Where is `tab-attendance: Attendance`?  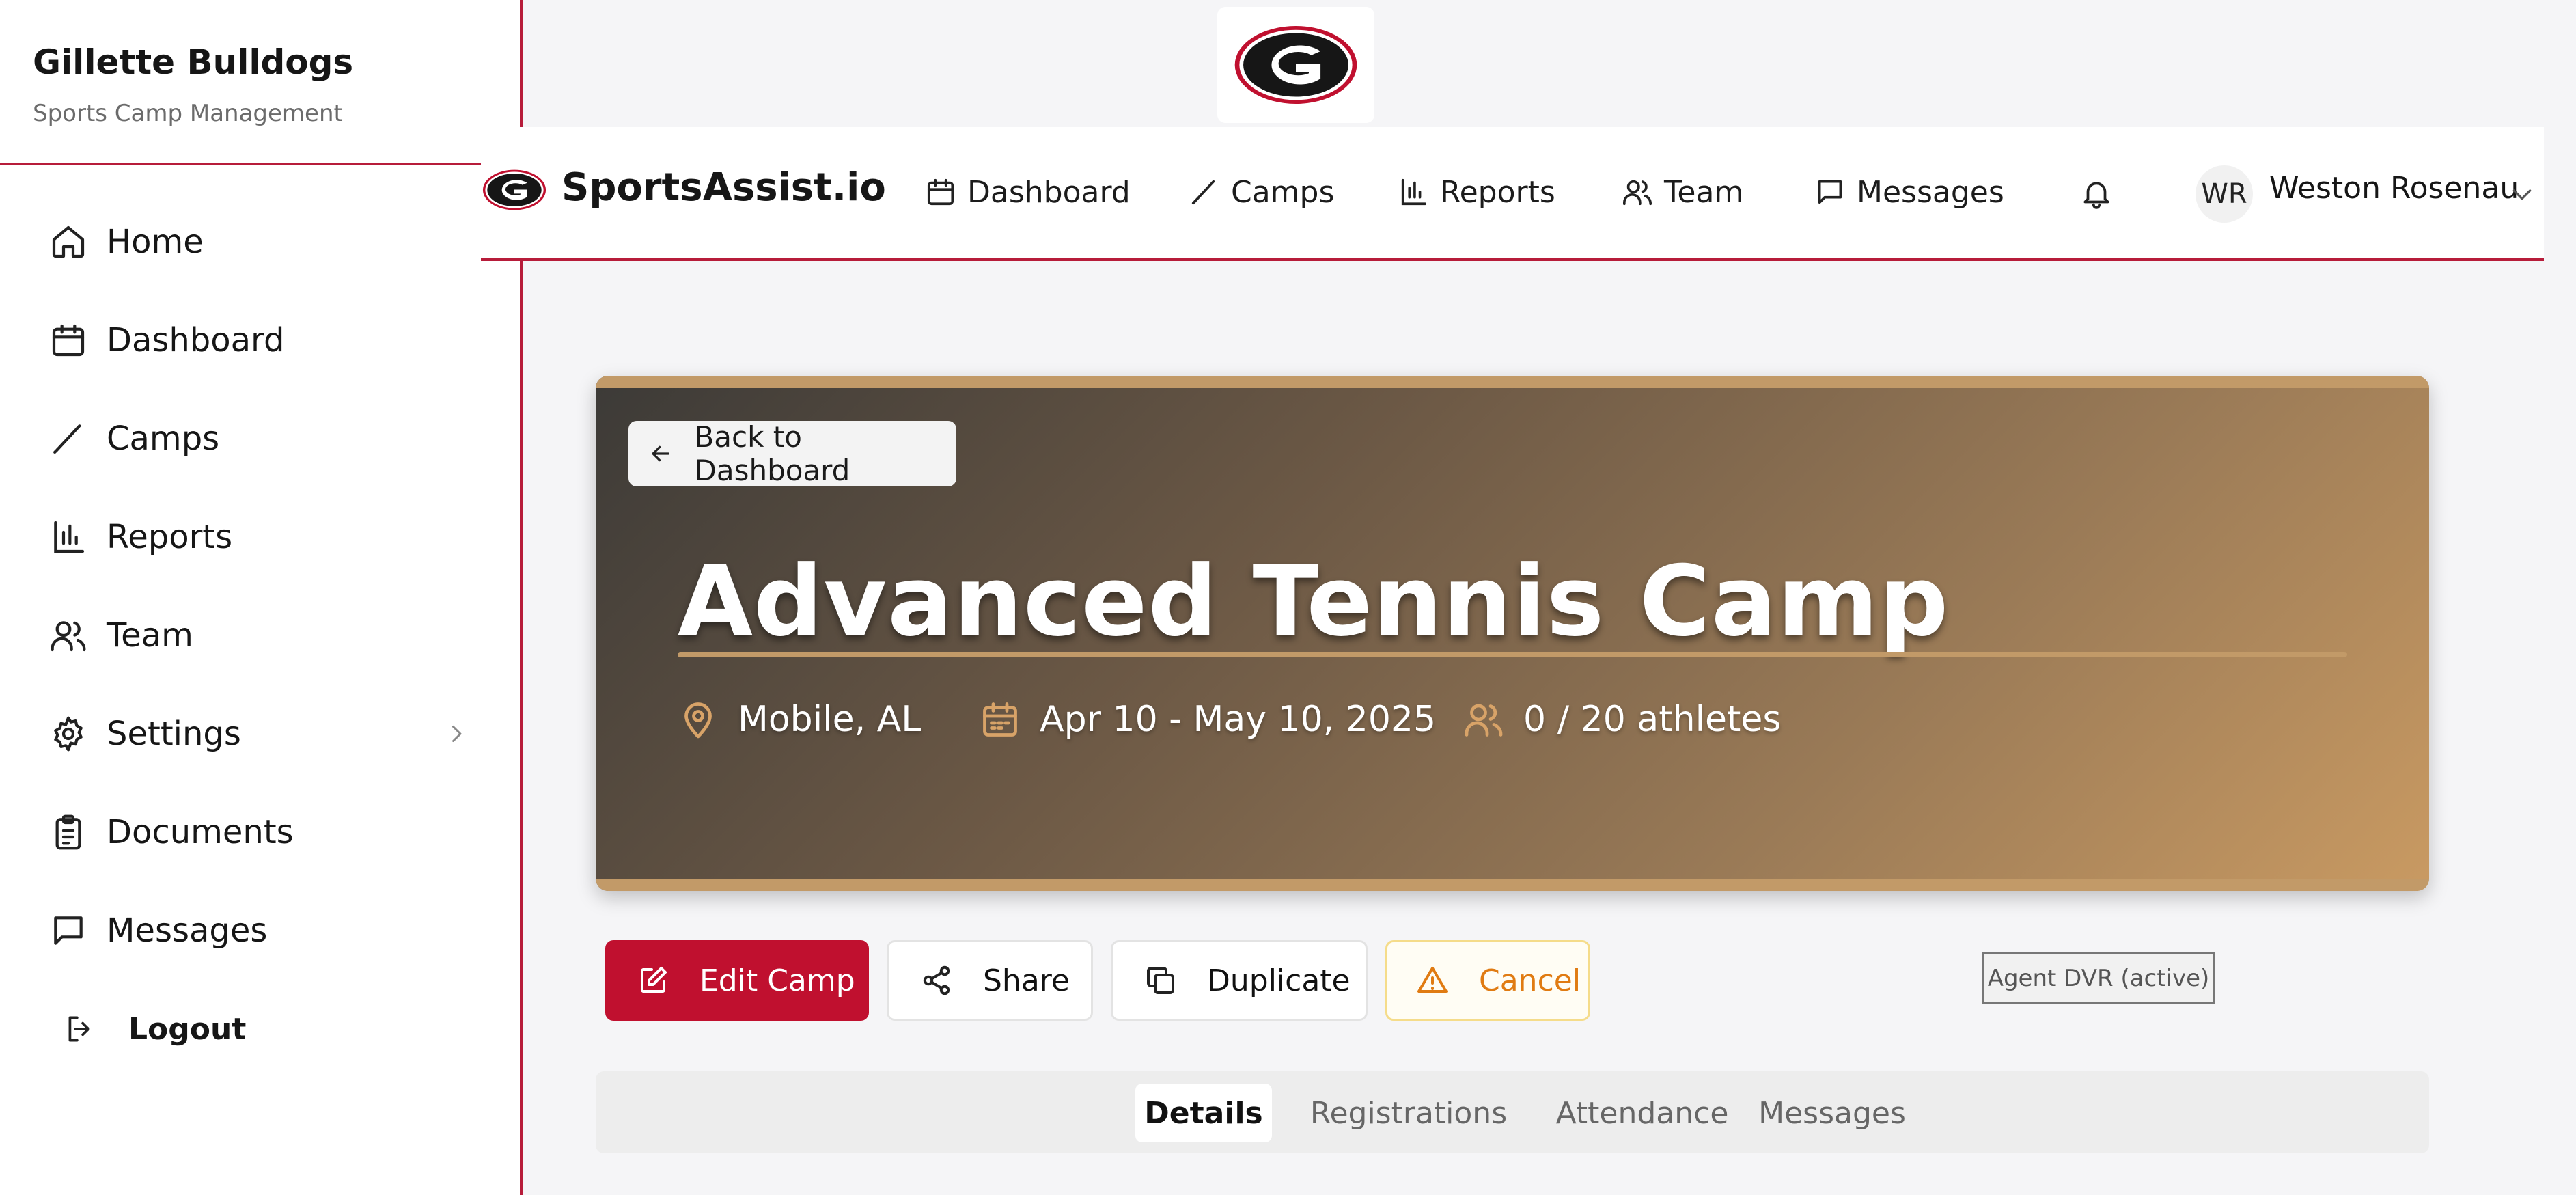 tab-attendance: Attendance is located at coordinates (1642, 1113).